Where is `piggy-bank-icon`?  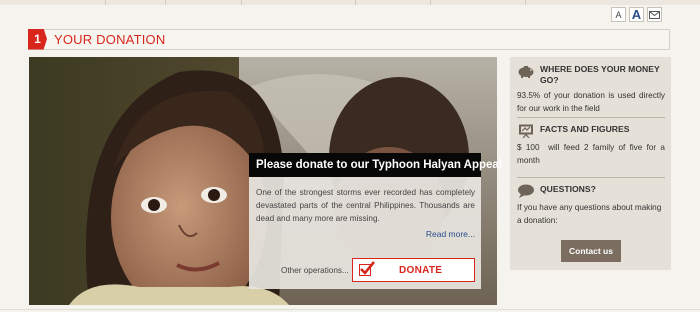
piggy-bank-icon is located at coordinates (526, 72).